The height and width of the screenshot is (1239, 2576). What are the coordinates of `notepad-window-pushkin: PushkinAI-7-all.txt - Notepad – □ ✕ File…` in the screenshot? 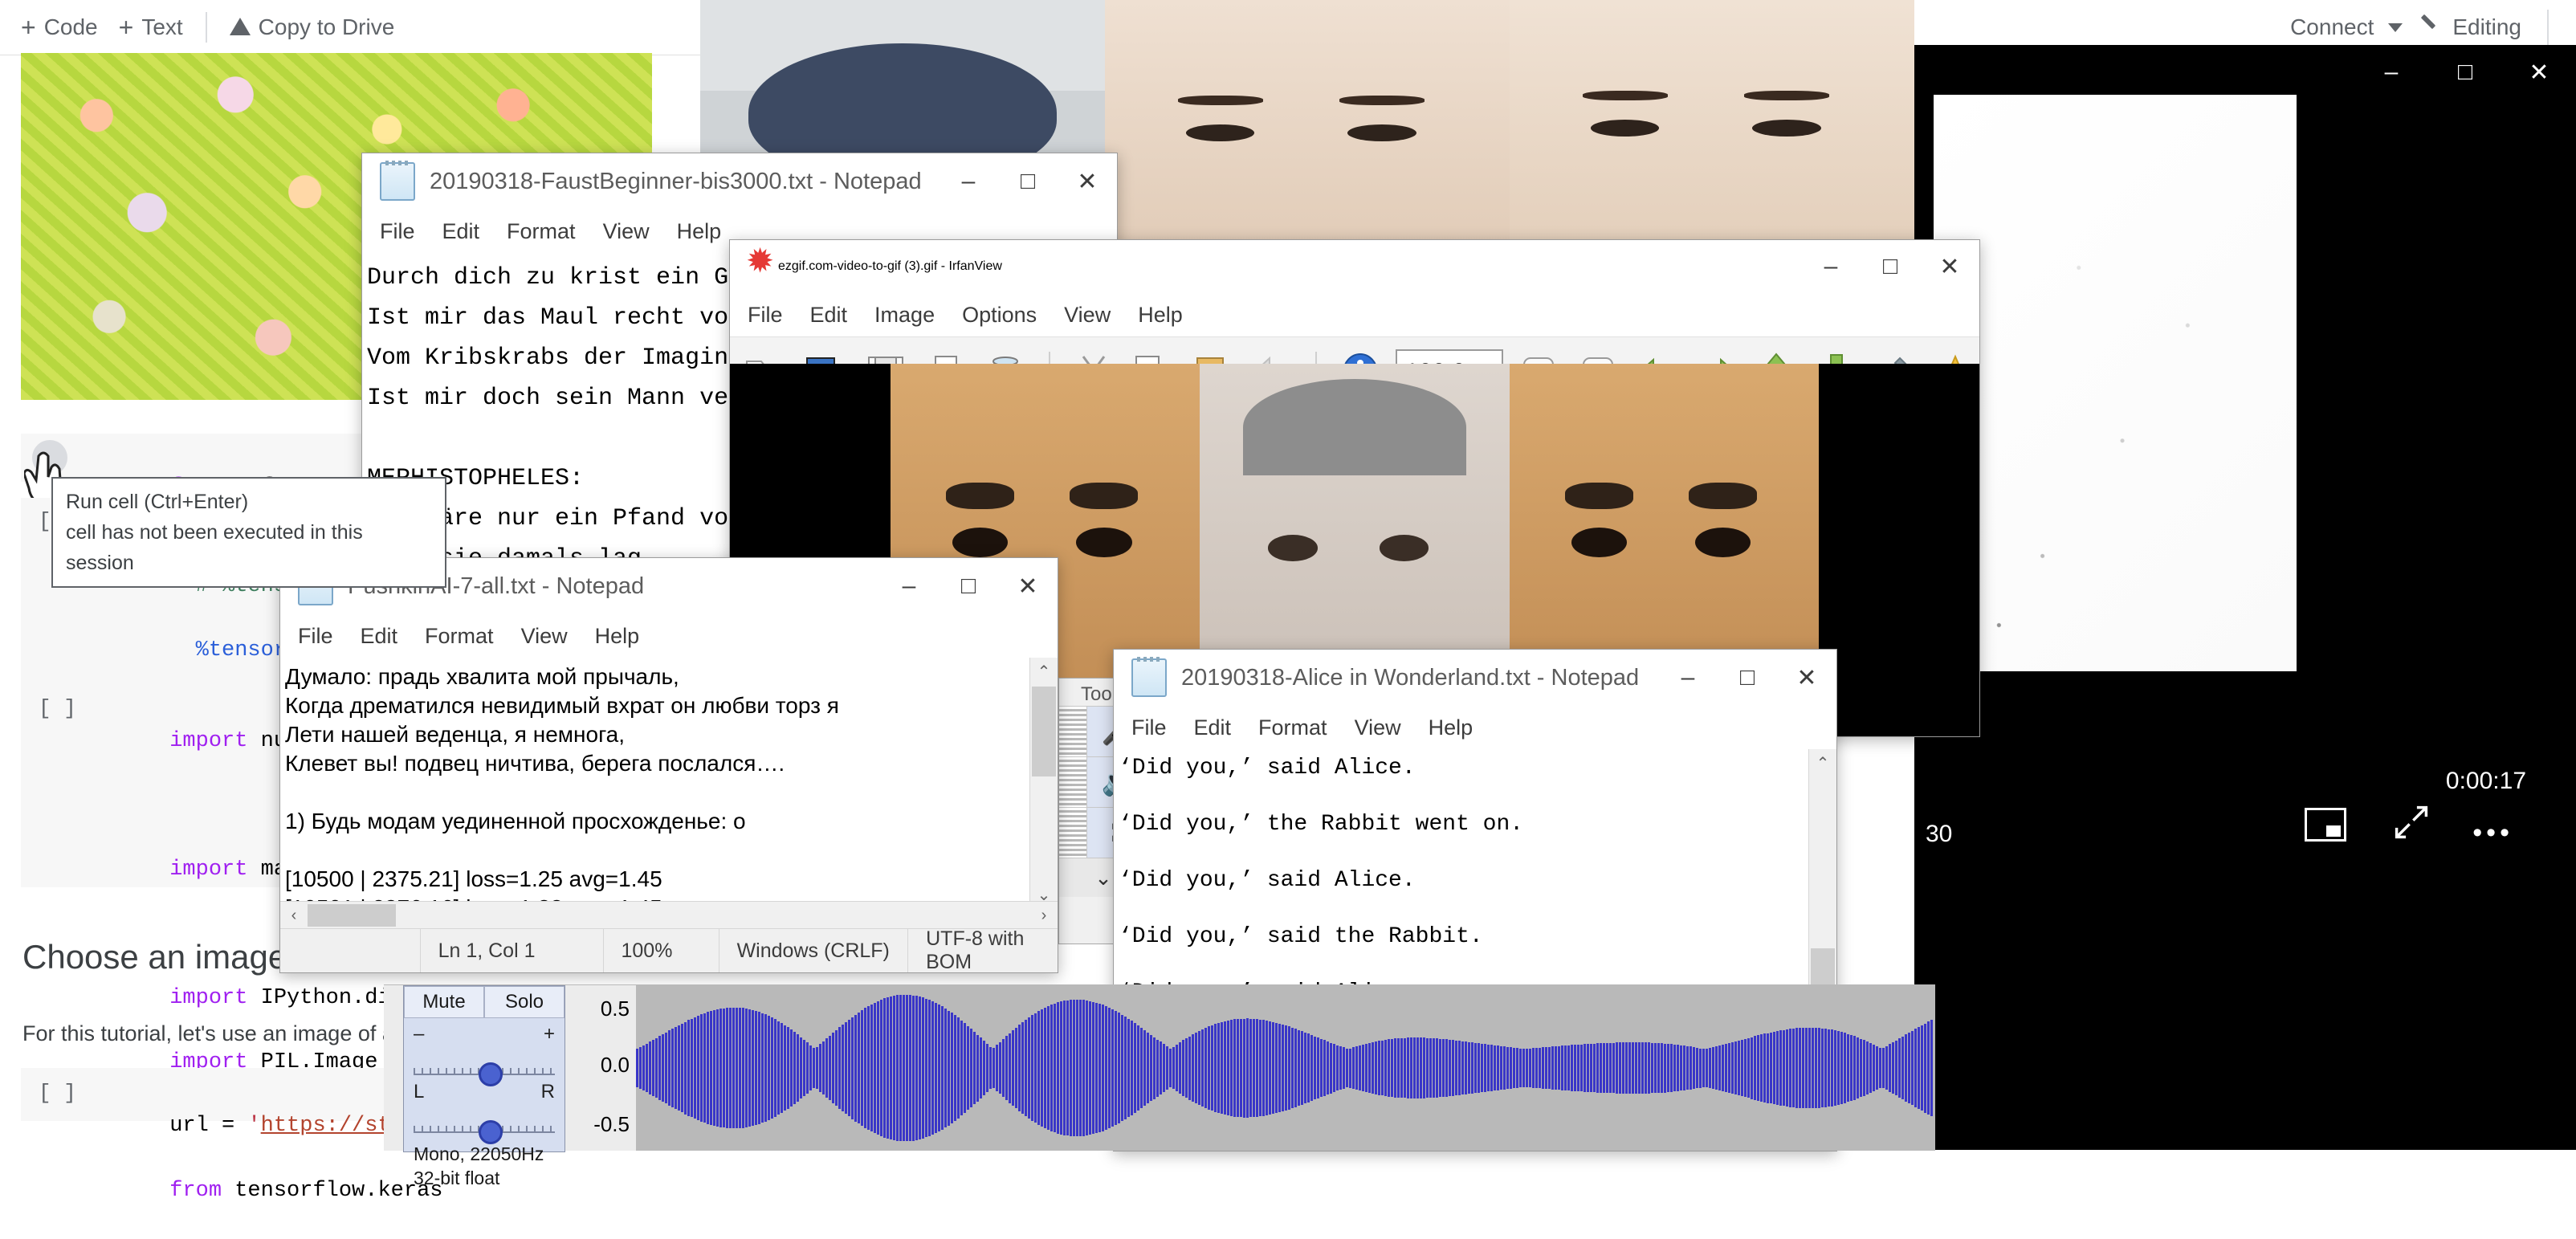 It's located at (668, 765).